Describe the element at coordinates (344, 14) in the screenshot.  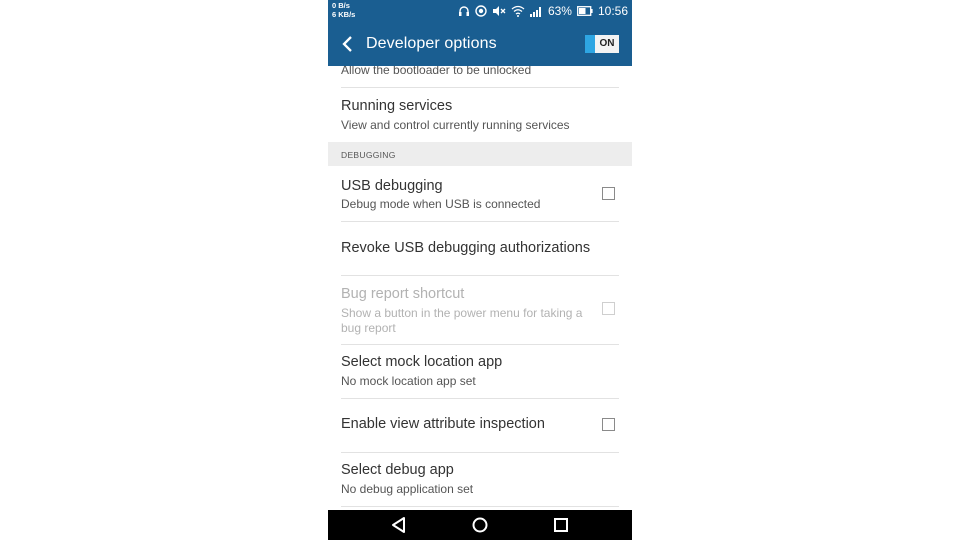
I see `net-down-speed: 6 KB/s` at that location.